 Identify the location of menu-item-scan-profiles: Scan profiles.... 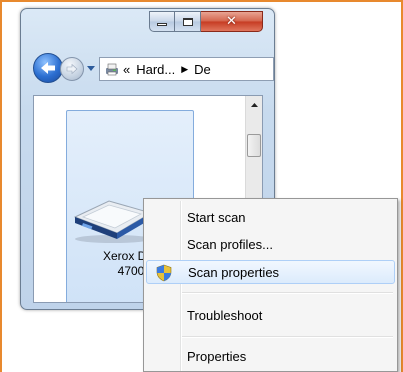
(270, 245).